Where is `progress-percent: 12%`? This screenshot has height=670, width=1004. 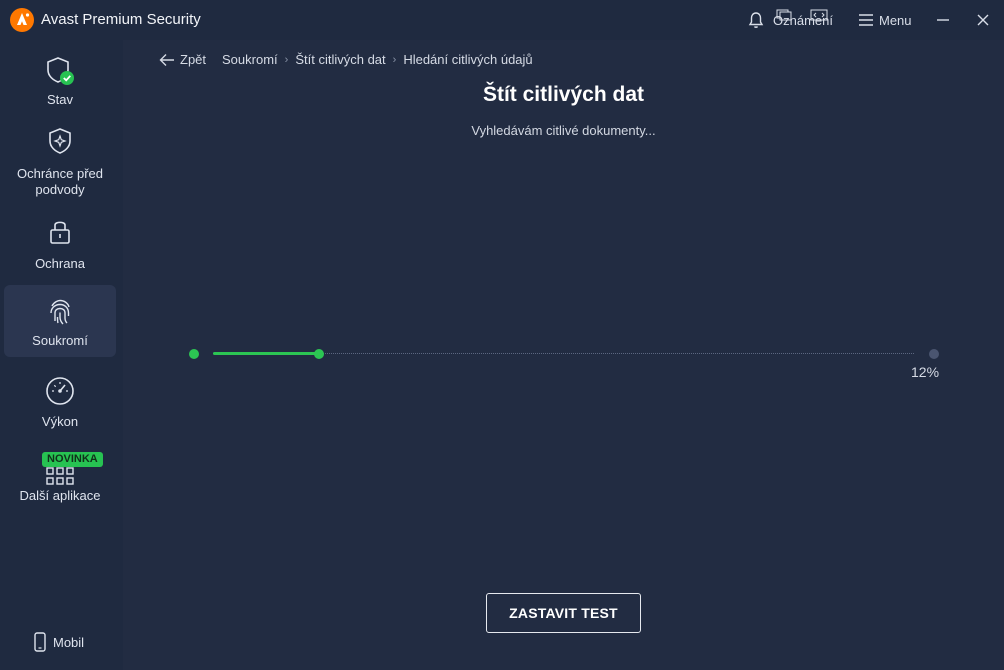 progress-percent: 12% is located at coordinates (925, 372).